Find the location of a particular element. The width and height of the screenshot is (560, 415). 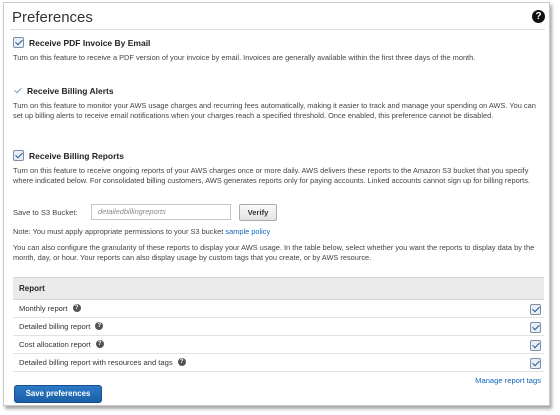

sample-policy-link: sample policy is located at coordinates (247, 231).